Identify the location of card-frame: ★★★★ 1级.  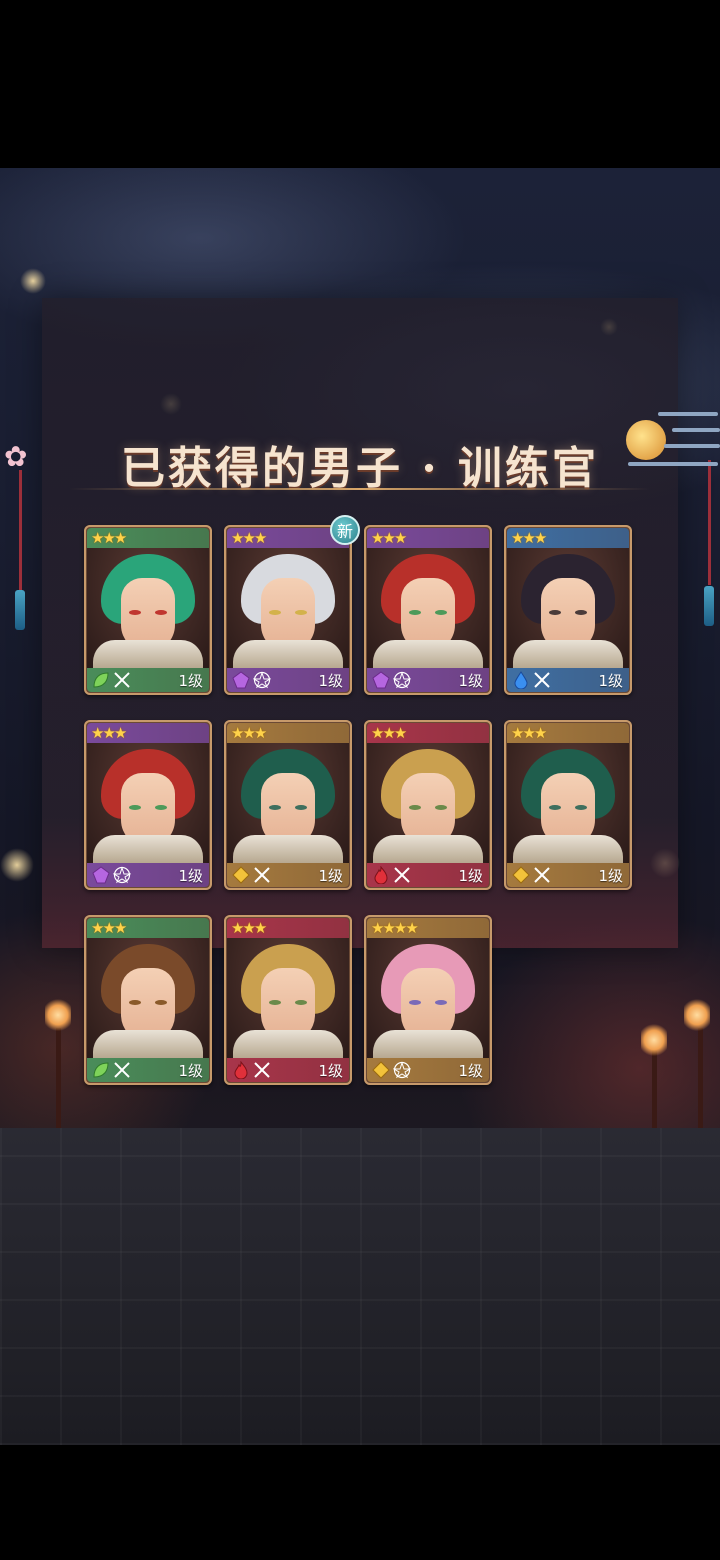
(428, 1000).